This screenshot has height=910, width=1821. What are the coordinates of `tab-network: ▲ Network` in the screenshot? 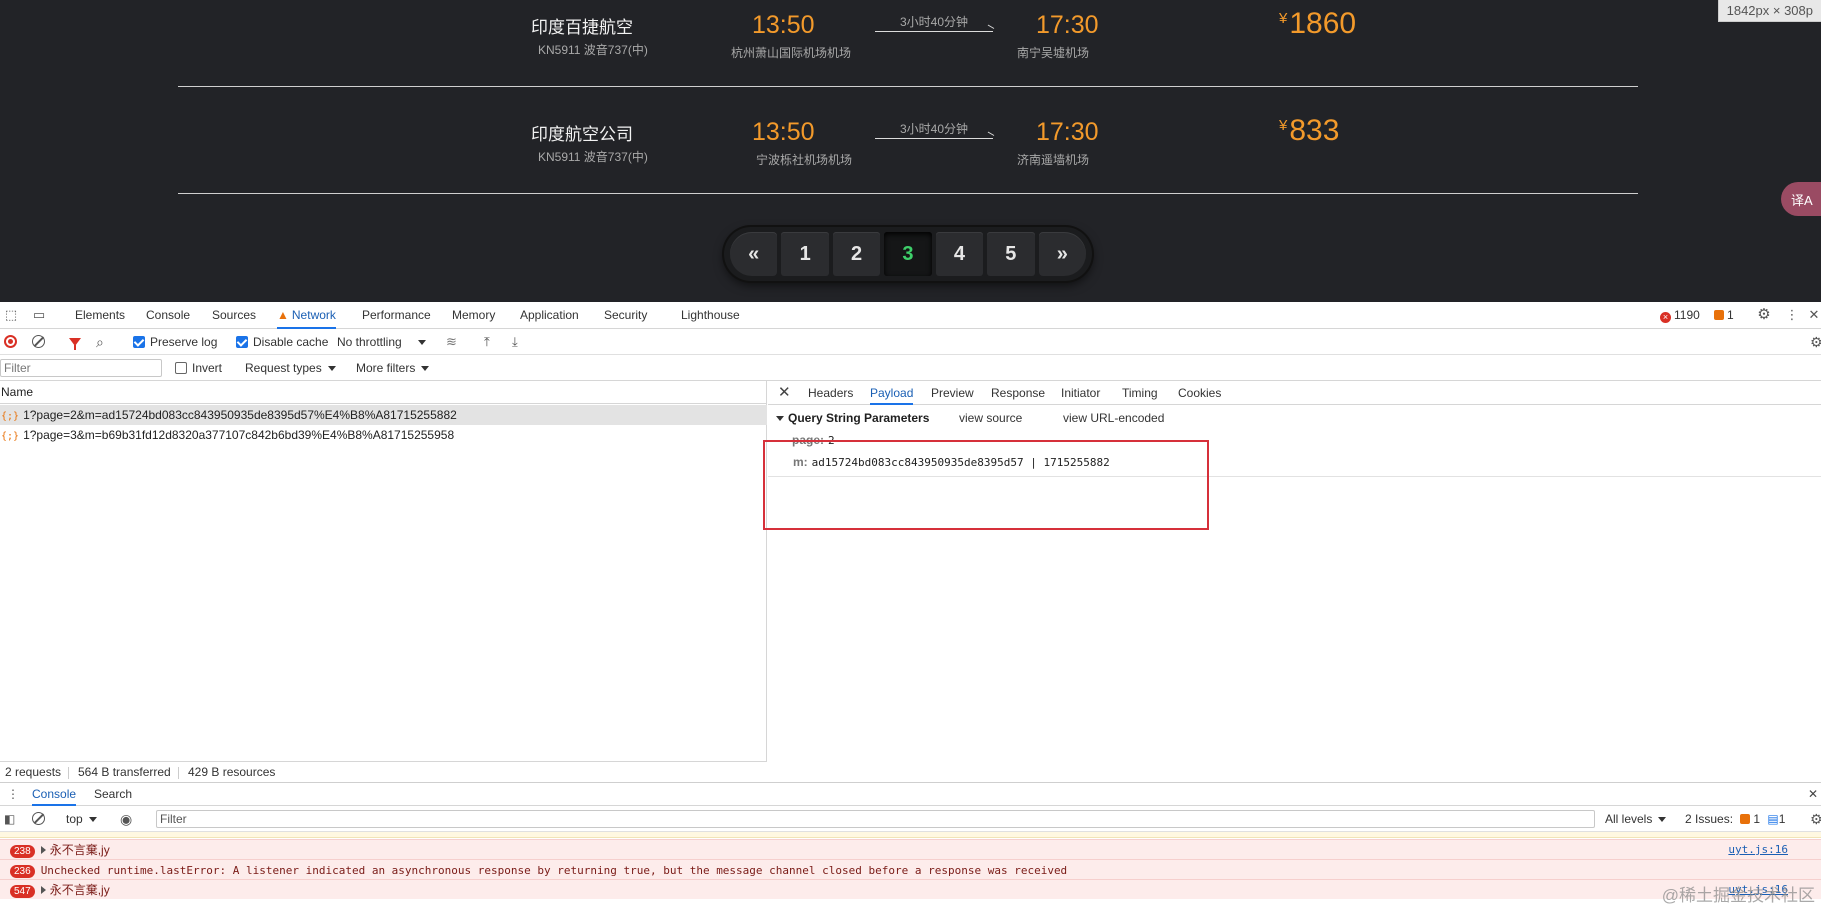 It's located at (306, 315).